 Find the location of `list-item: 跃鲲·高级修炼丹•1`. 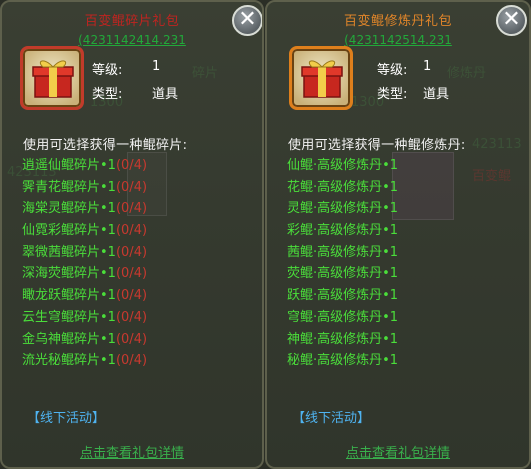

list-item: 跃鲲·高级修炼丹•1 is located at coordinates (343, 296).